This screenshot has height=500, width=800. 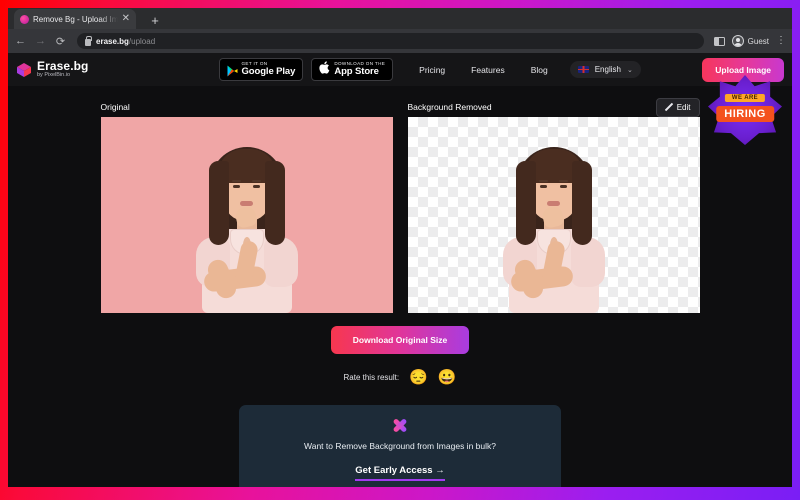 I want to click on edit-button: Edit, so click(x=677, y=107).